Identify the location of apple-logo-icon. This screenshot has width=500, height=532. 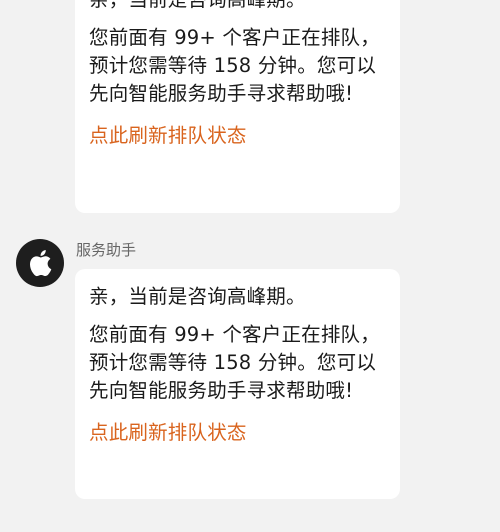
(41, 263).